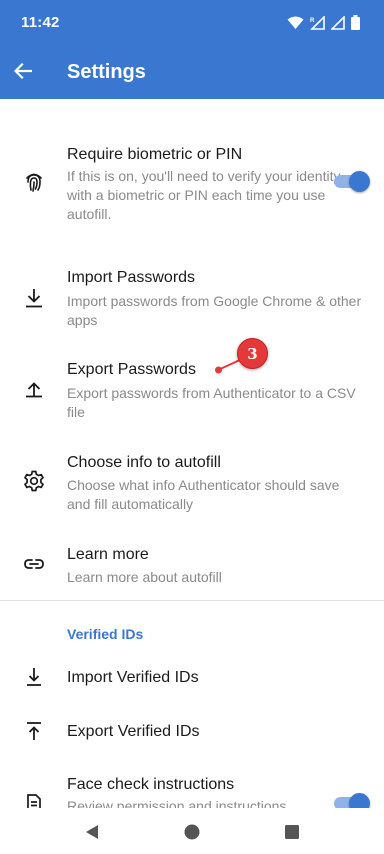 Image resolution: width=384 pixels, height=854 pixels. I want to click on face-check-toggle, so click(352, 800).